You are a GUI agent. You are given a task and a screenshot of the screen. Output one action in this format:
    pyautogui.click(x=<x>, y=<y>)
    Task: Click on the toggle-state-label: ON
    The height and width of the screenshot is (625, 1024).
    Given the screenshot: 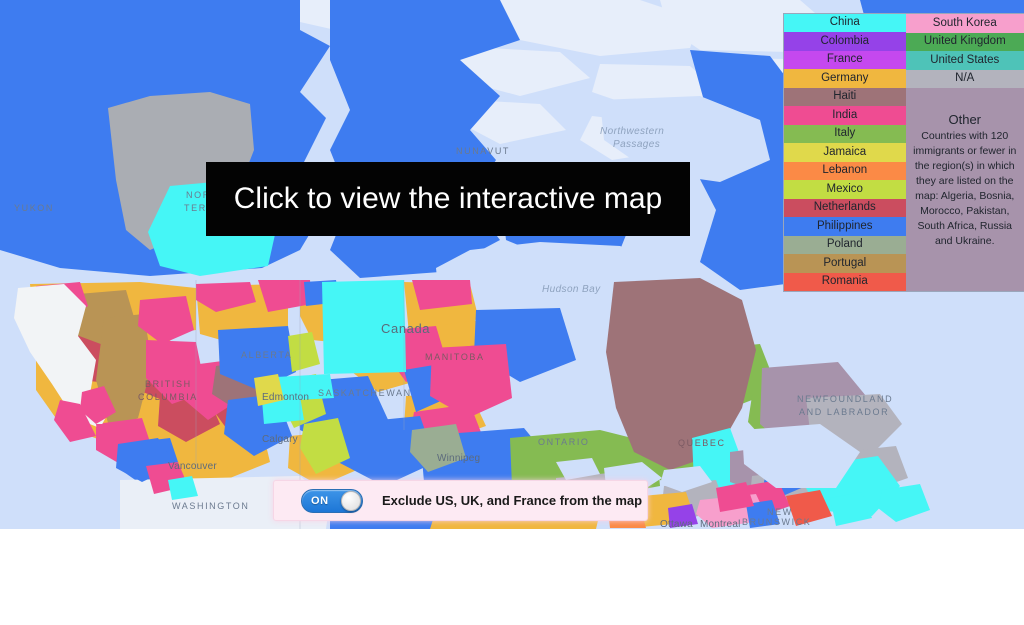 What is the action you would take?
    pyautogui.click(x=320, y=500)
    